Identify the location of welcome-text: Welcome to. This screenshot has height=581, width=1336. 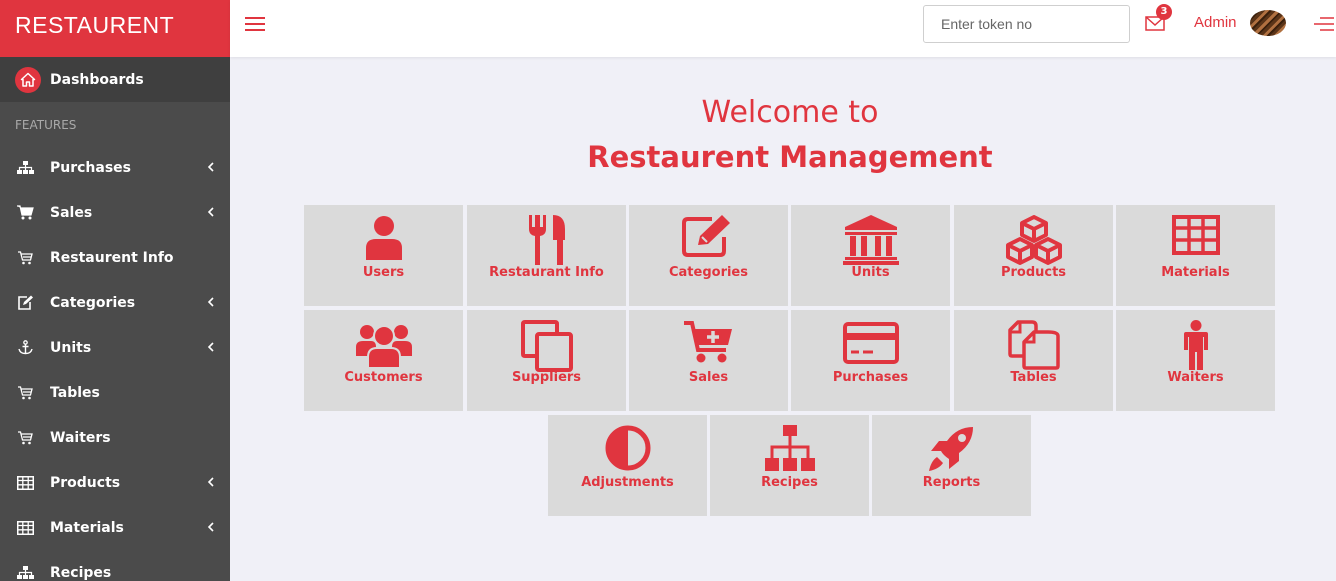
(790, 112).